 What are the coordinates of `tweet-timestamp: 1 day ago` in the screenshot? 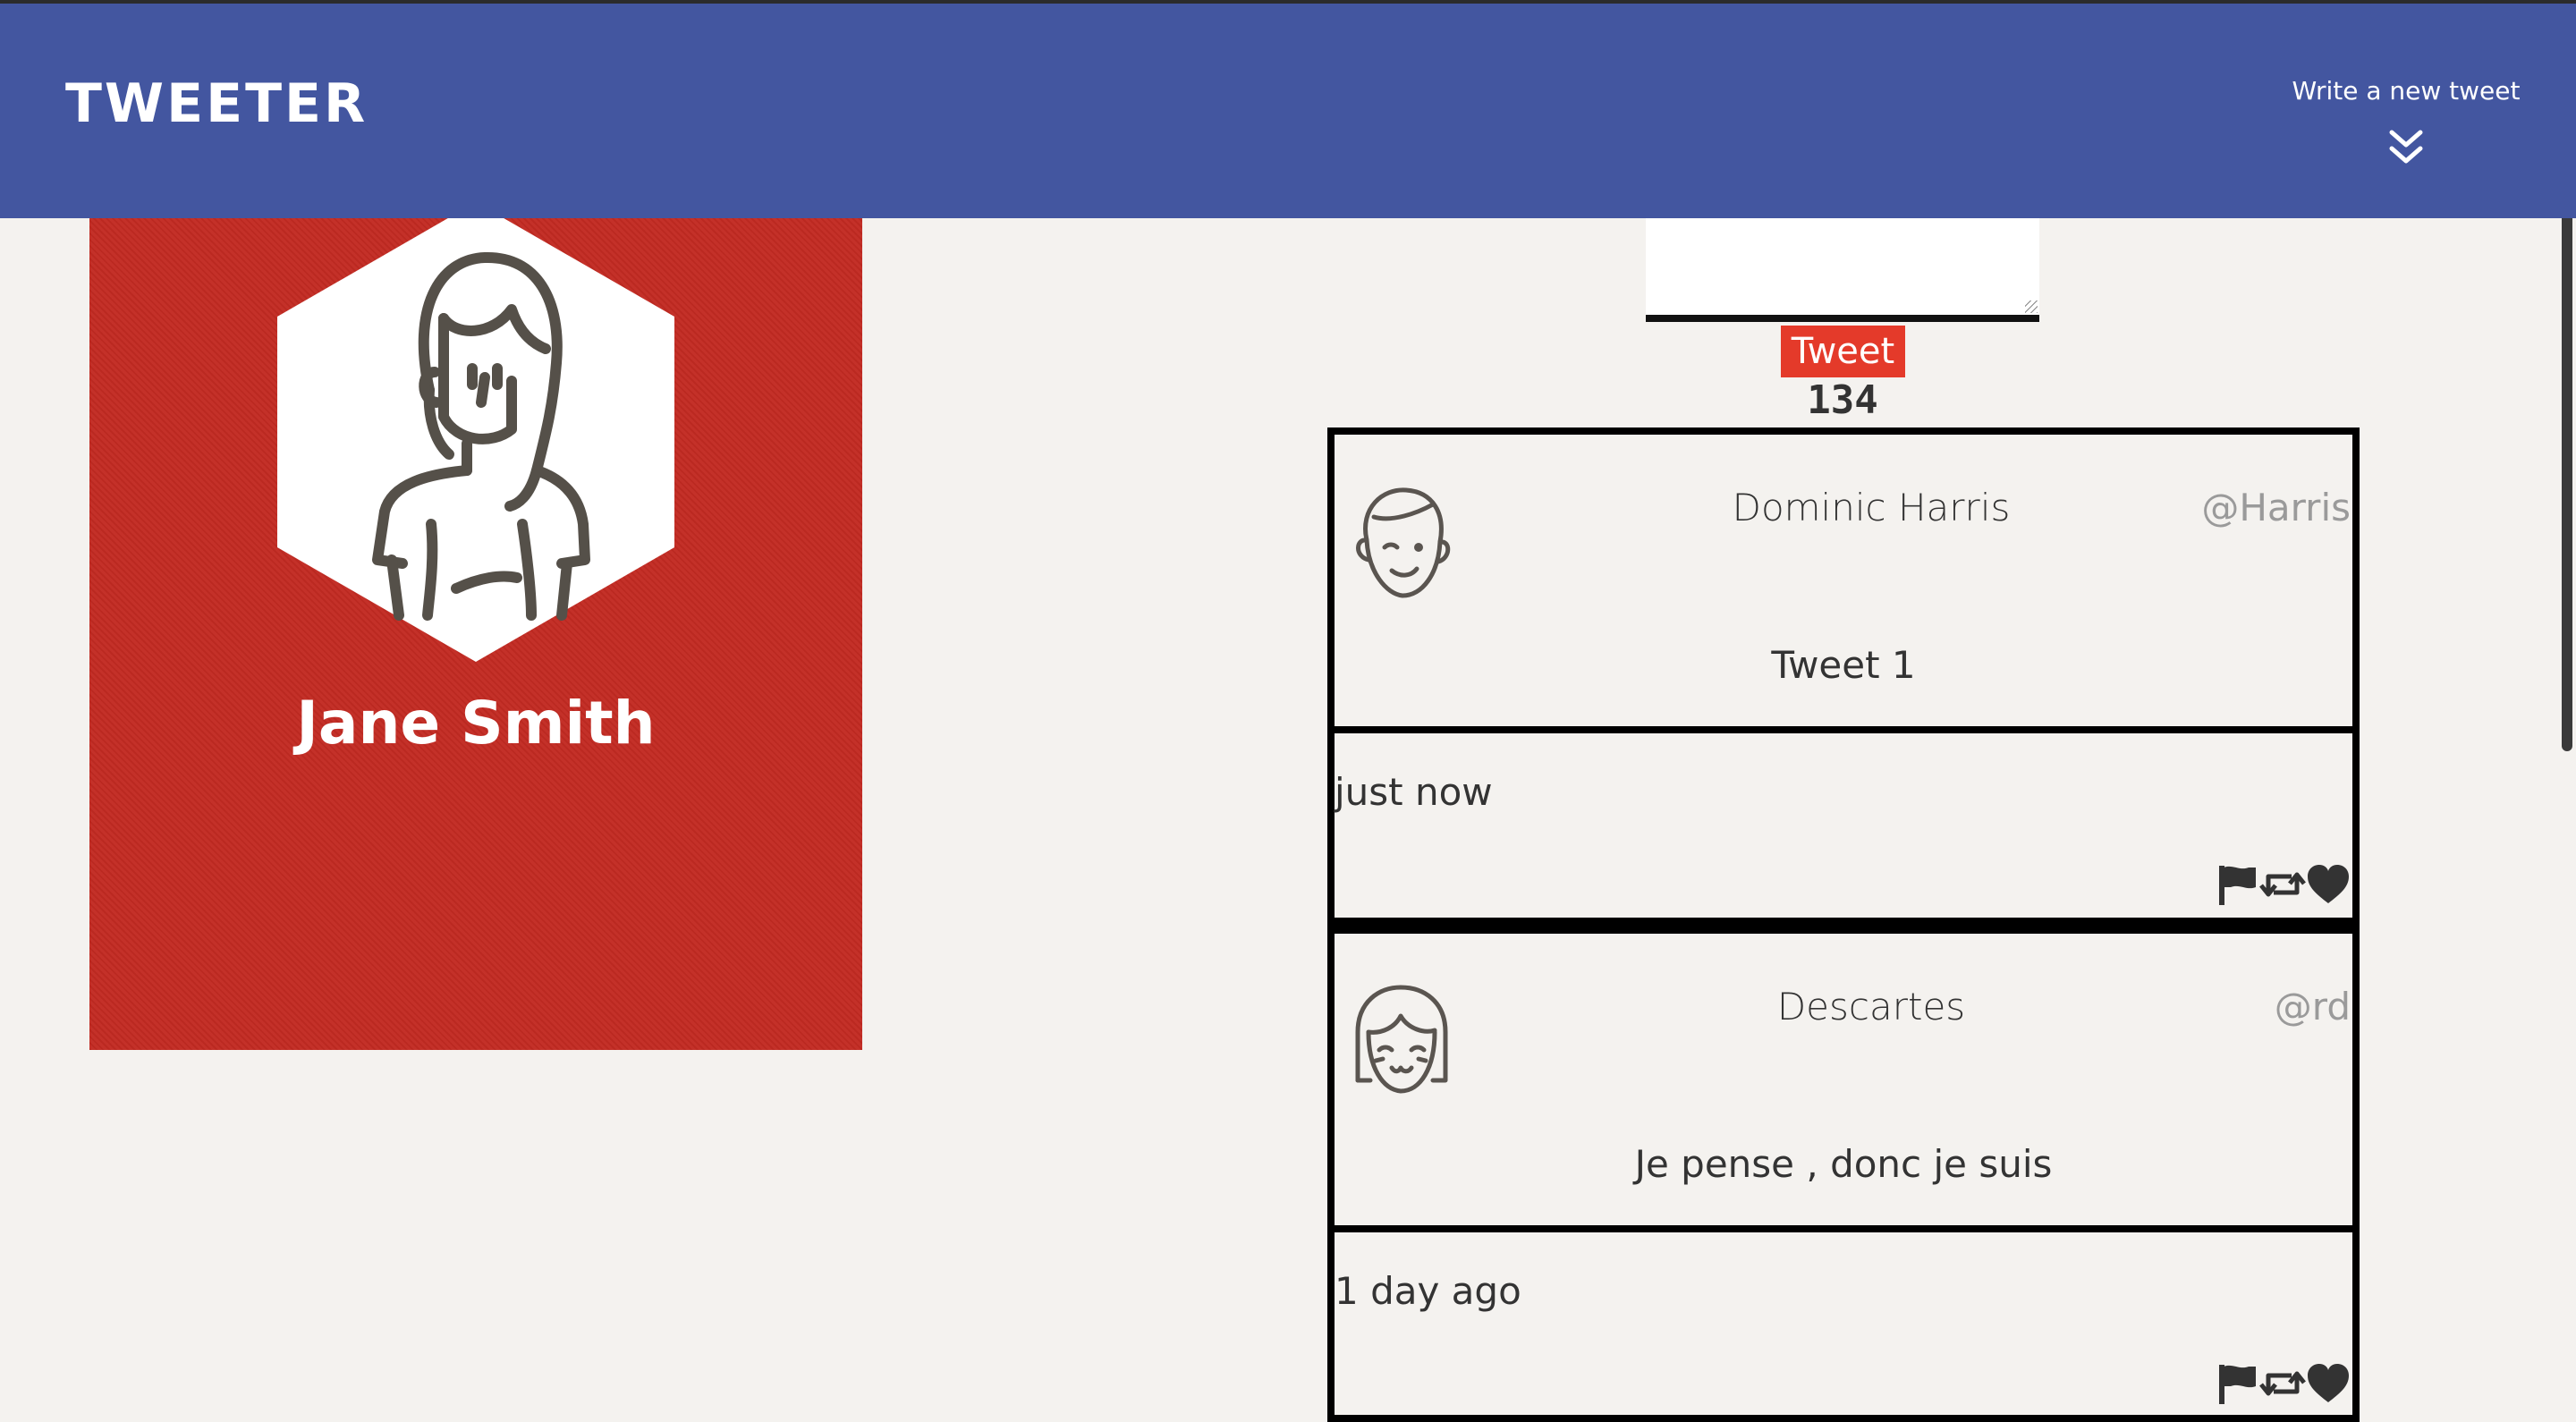 It's located at (1428, 1291).